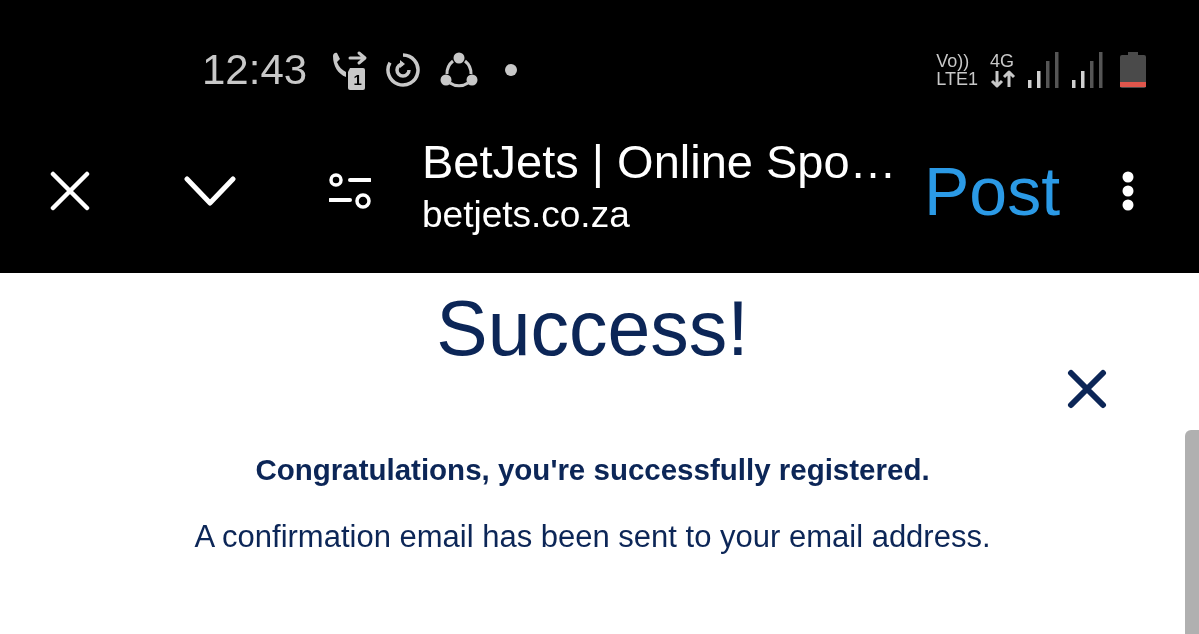 The image size is (1199, 634). I want to click on site-settings-button, so click(350, 190).